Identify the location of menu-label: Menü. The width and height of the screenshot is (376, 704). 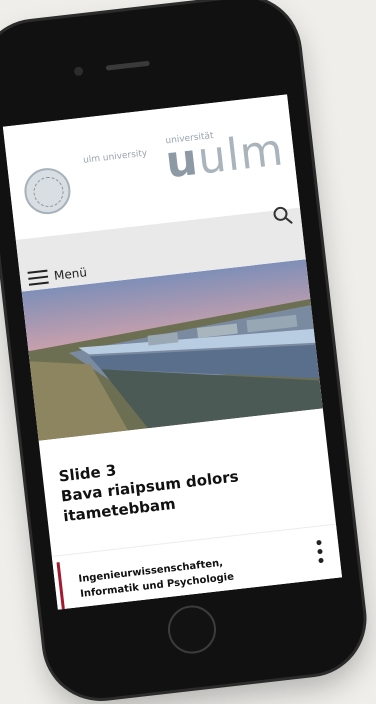
(70, 274).